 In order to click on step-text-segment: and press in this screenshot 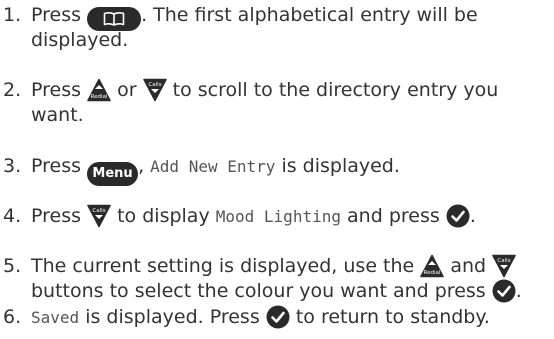, I will do `click(393, 216)`.